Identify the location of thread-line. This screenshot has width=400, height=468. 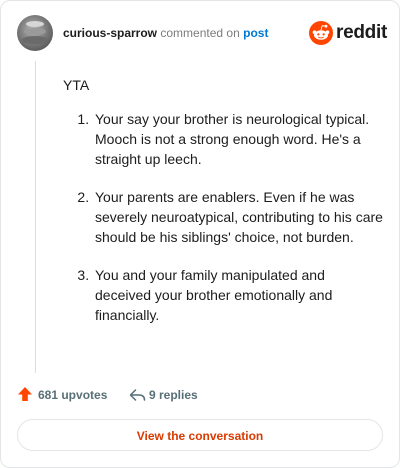
(35, 217).